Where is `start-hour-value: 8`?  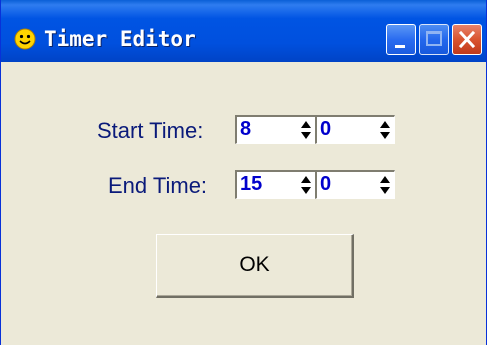 start-hour-value: 8 is located at coordinates (245, 129).